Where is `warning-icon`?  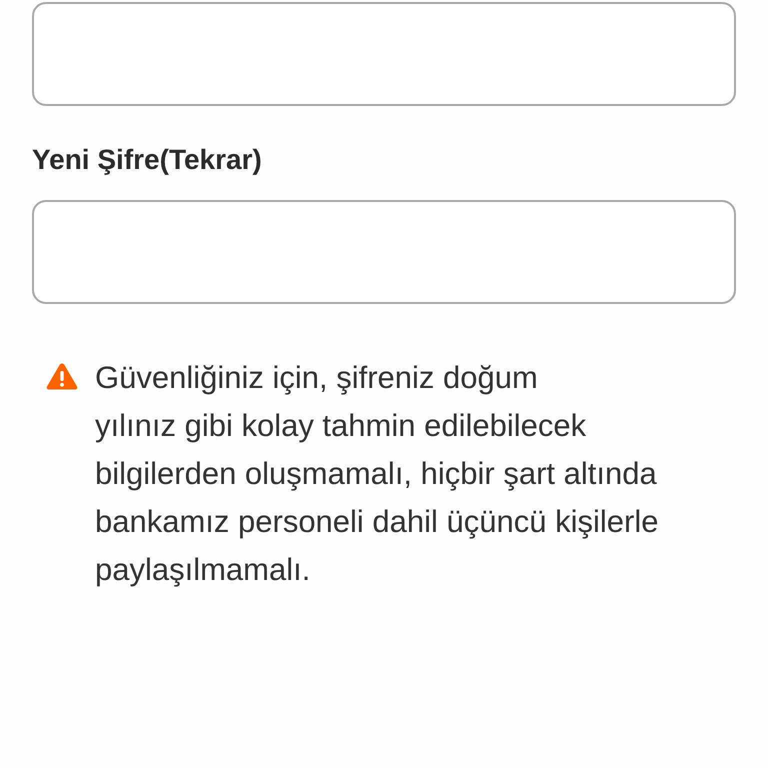 warning-icon is located at coordinates (62, 376).